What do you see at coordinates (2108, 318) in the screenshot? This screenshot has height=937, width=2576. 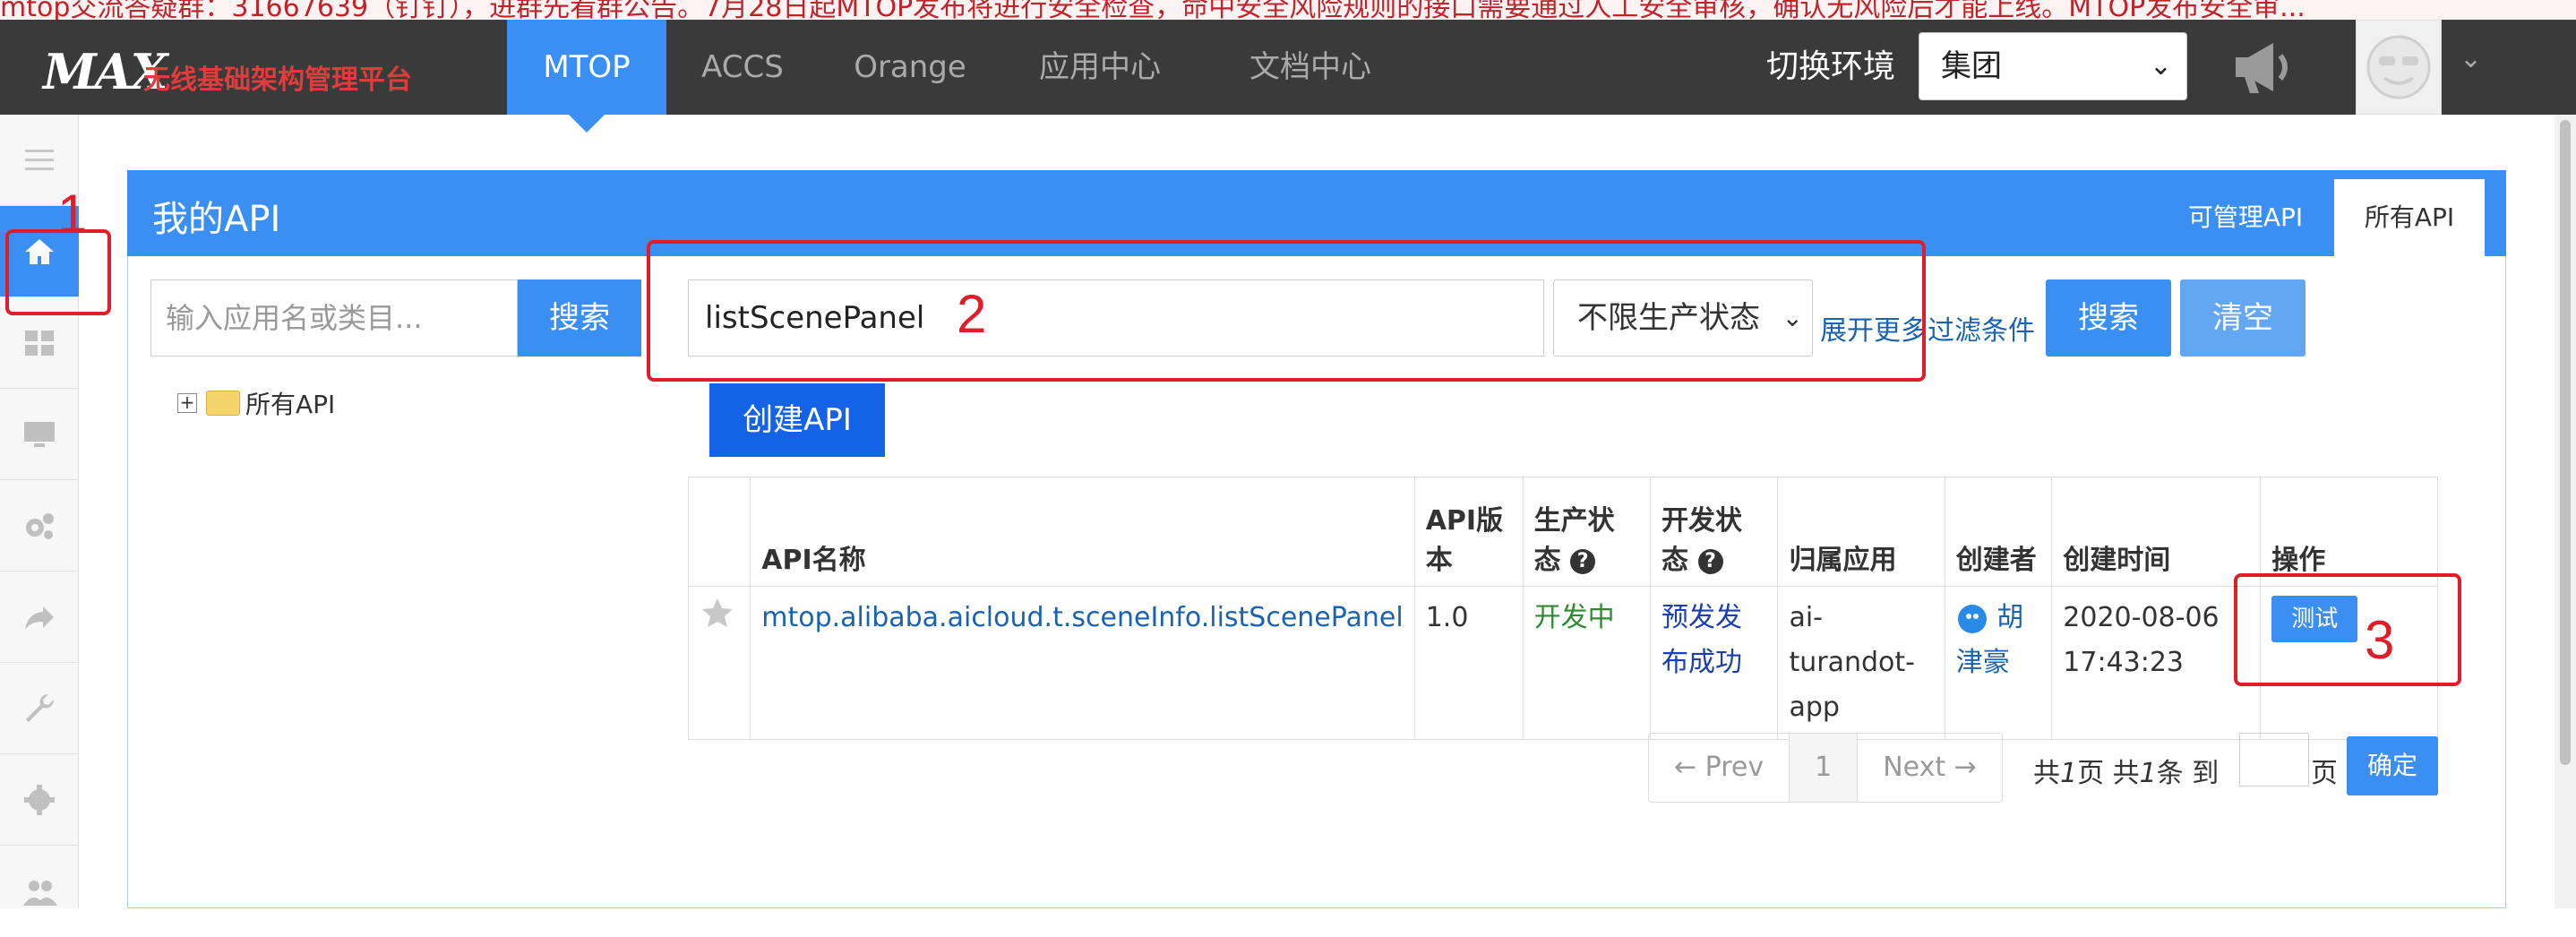 I see `search-button: 搜索` at bounding box center [2108, 318].